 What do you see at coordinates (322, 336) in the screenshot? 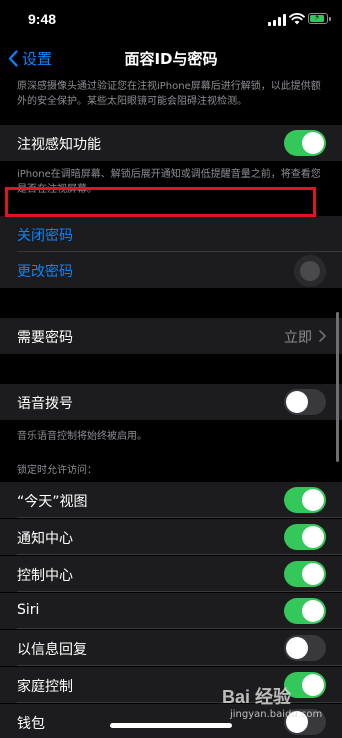
I see `chevron-right-icon` at bounding box center [322, 336].